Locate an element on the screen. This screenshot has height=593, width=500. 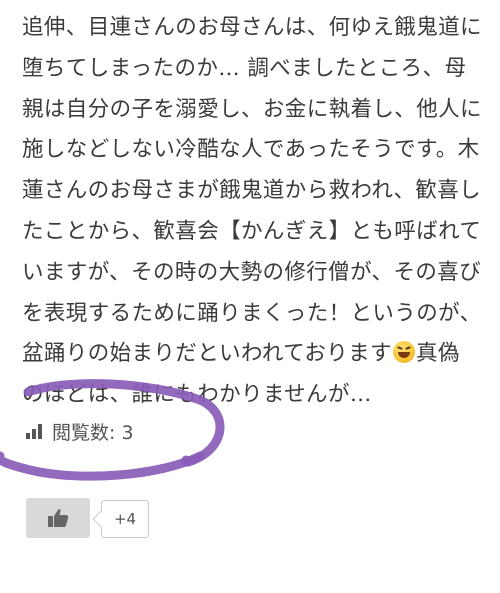
like-count-label: +4 is located at coordinates (125, 519).